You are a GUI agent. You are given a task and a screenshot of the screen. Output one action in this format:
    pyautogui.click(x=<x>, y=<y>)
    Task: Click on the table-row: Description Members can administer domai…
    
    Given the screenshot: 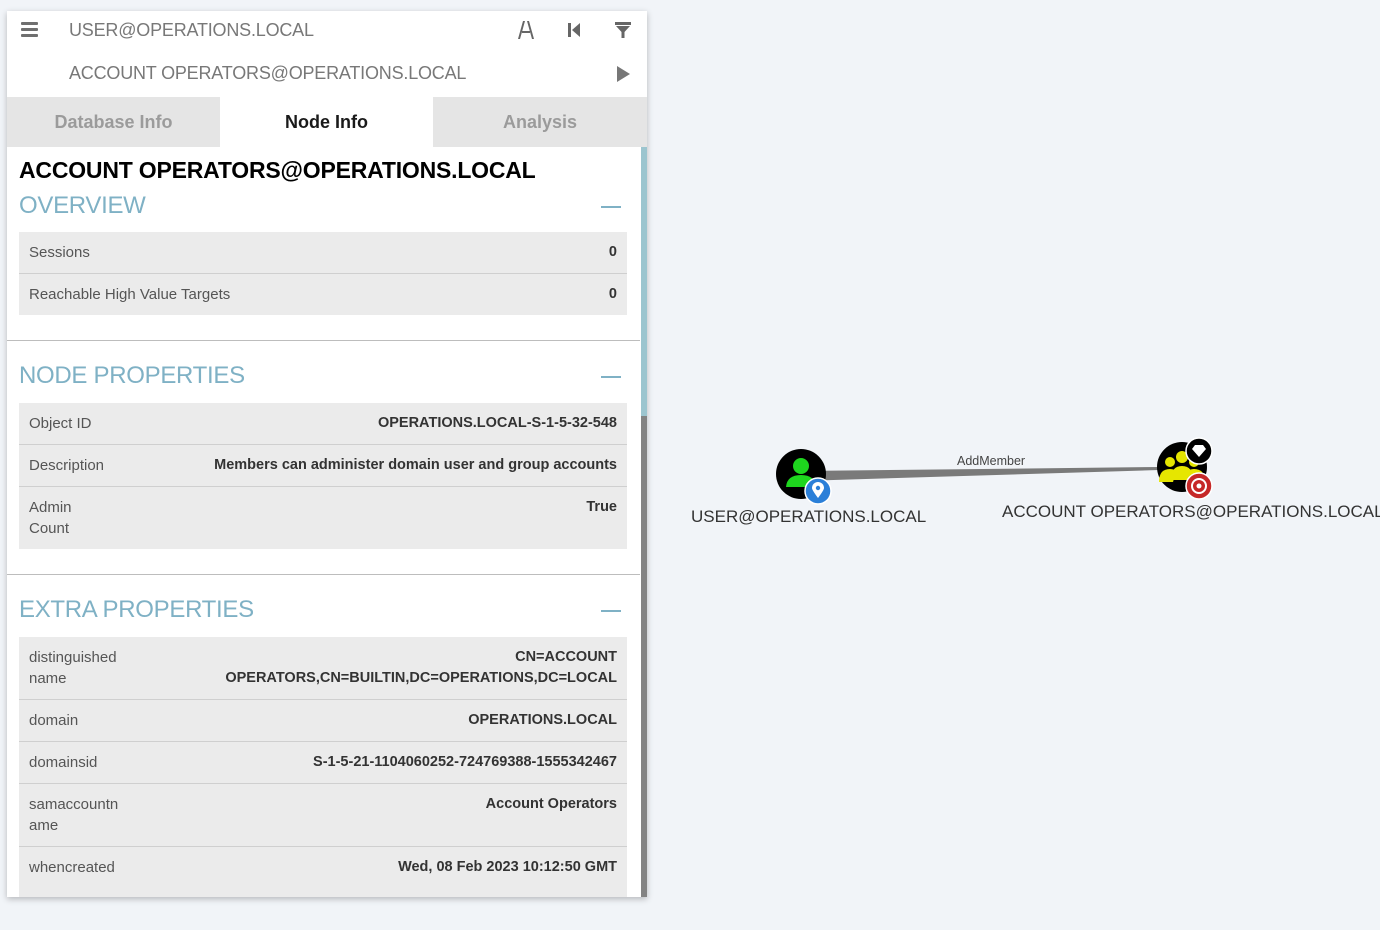 What is the action you would take?
    pyautogui.click(x=323, y=466)
    